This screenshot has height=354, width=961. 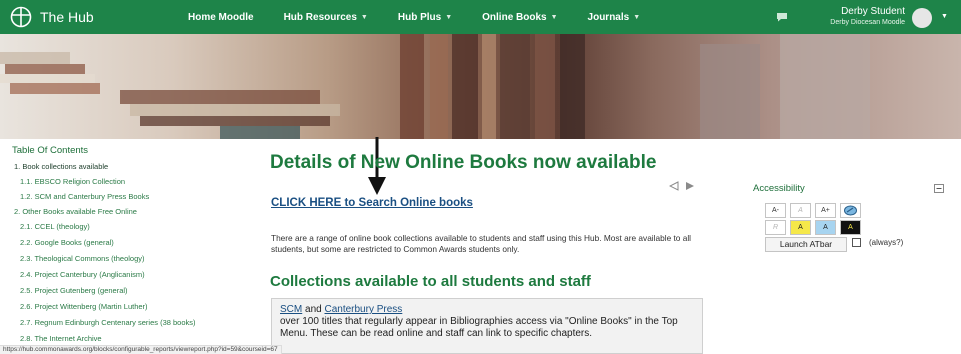 What do you see at coordinates (806, 244) in the screenshot?
I see `launch-atbar-button: Launch ATbar` at bounding box center [806, 244].